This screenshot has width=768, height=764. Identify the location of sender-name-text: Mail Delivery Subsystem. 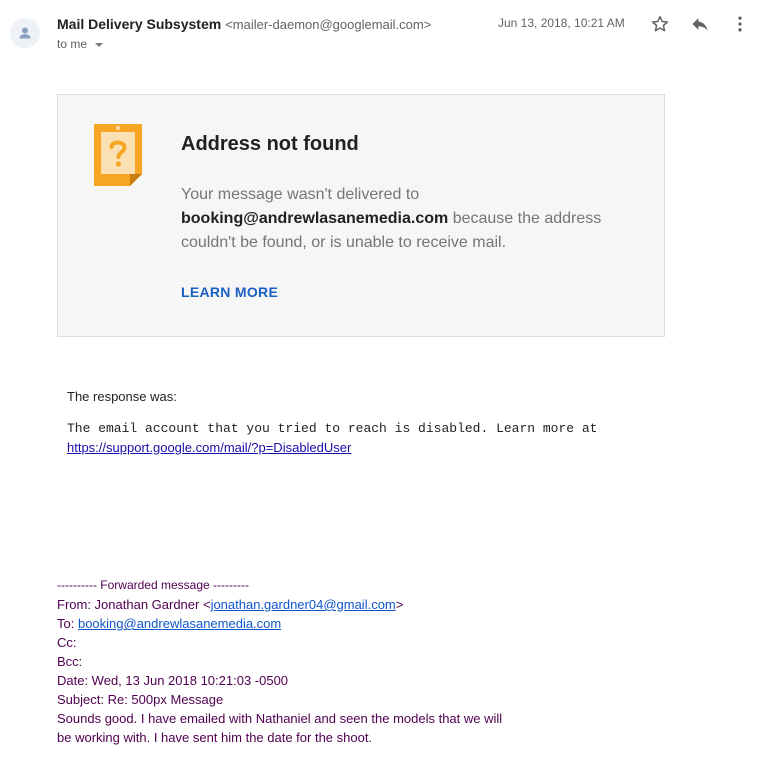
(139, 24).